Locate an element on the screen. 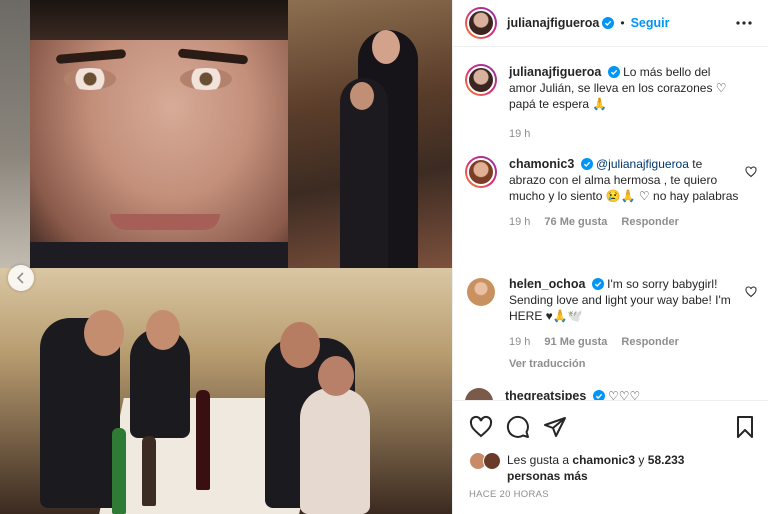 The height and width of the screenshot is (514, 768). photo-hug is located at coordinates (370, 148).